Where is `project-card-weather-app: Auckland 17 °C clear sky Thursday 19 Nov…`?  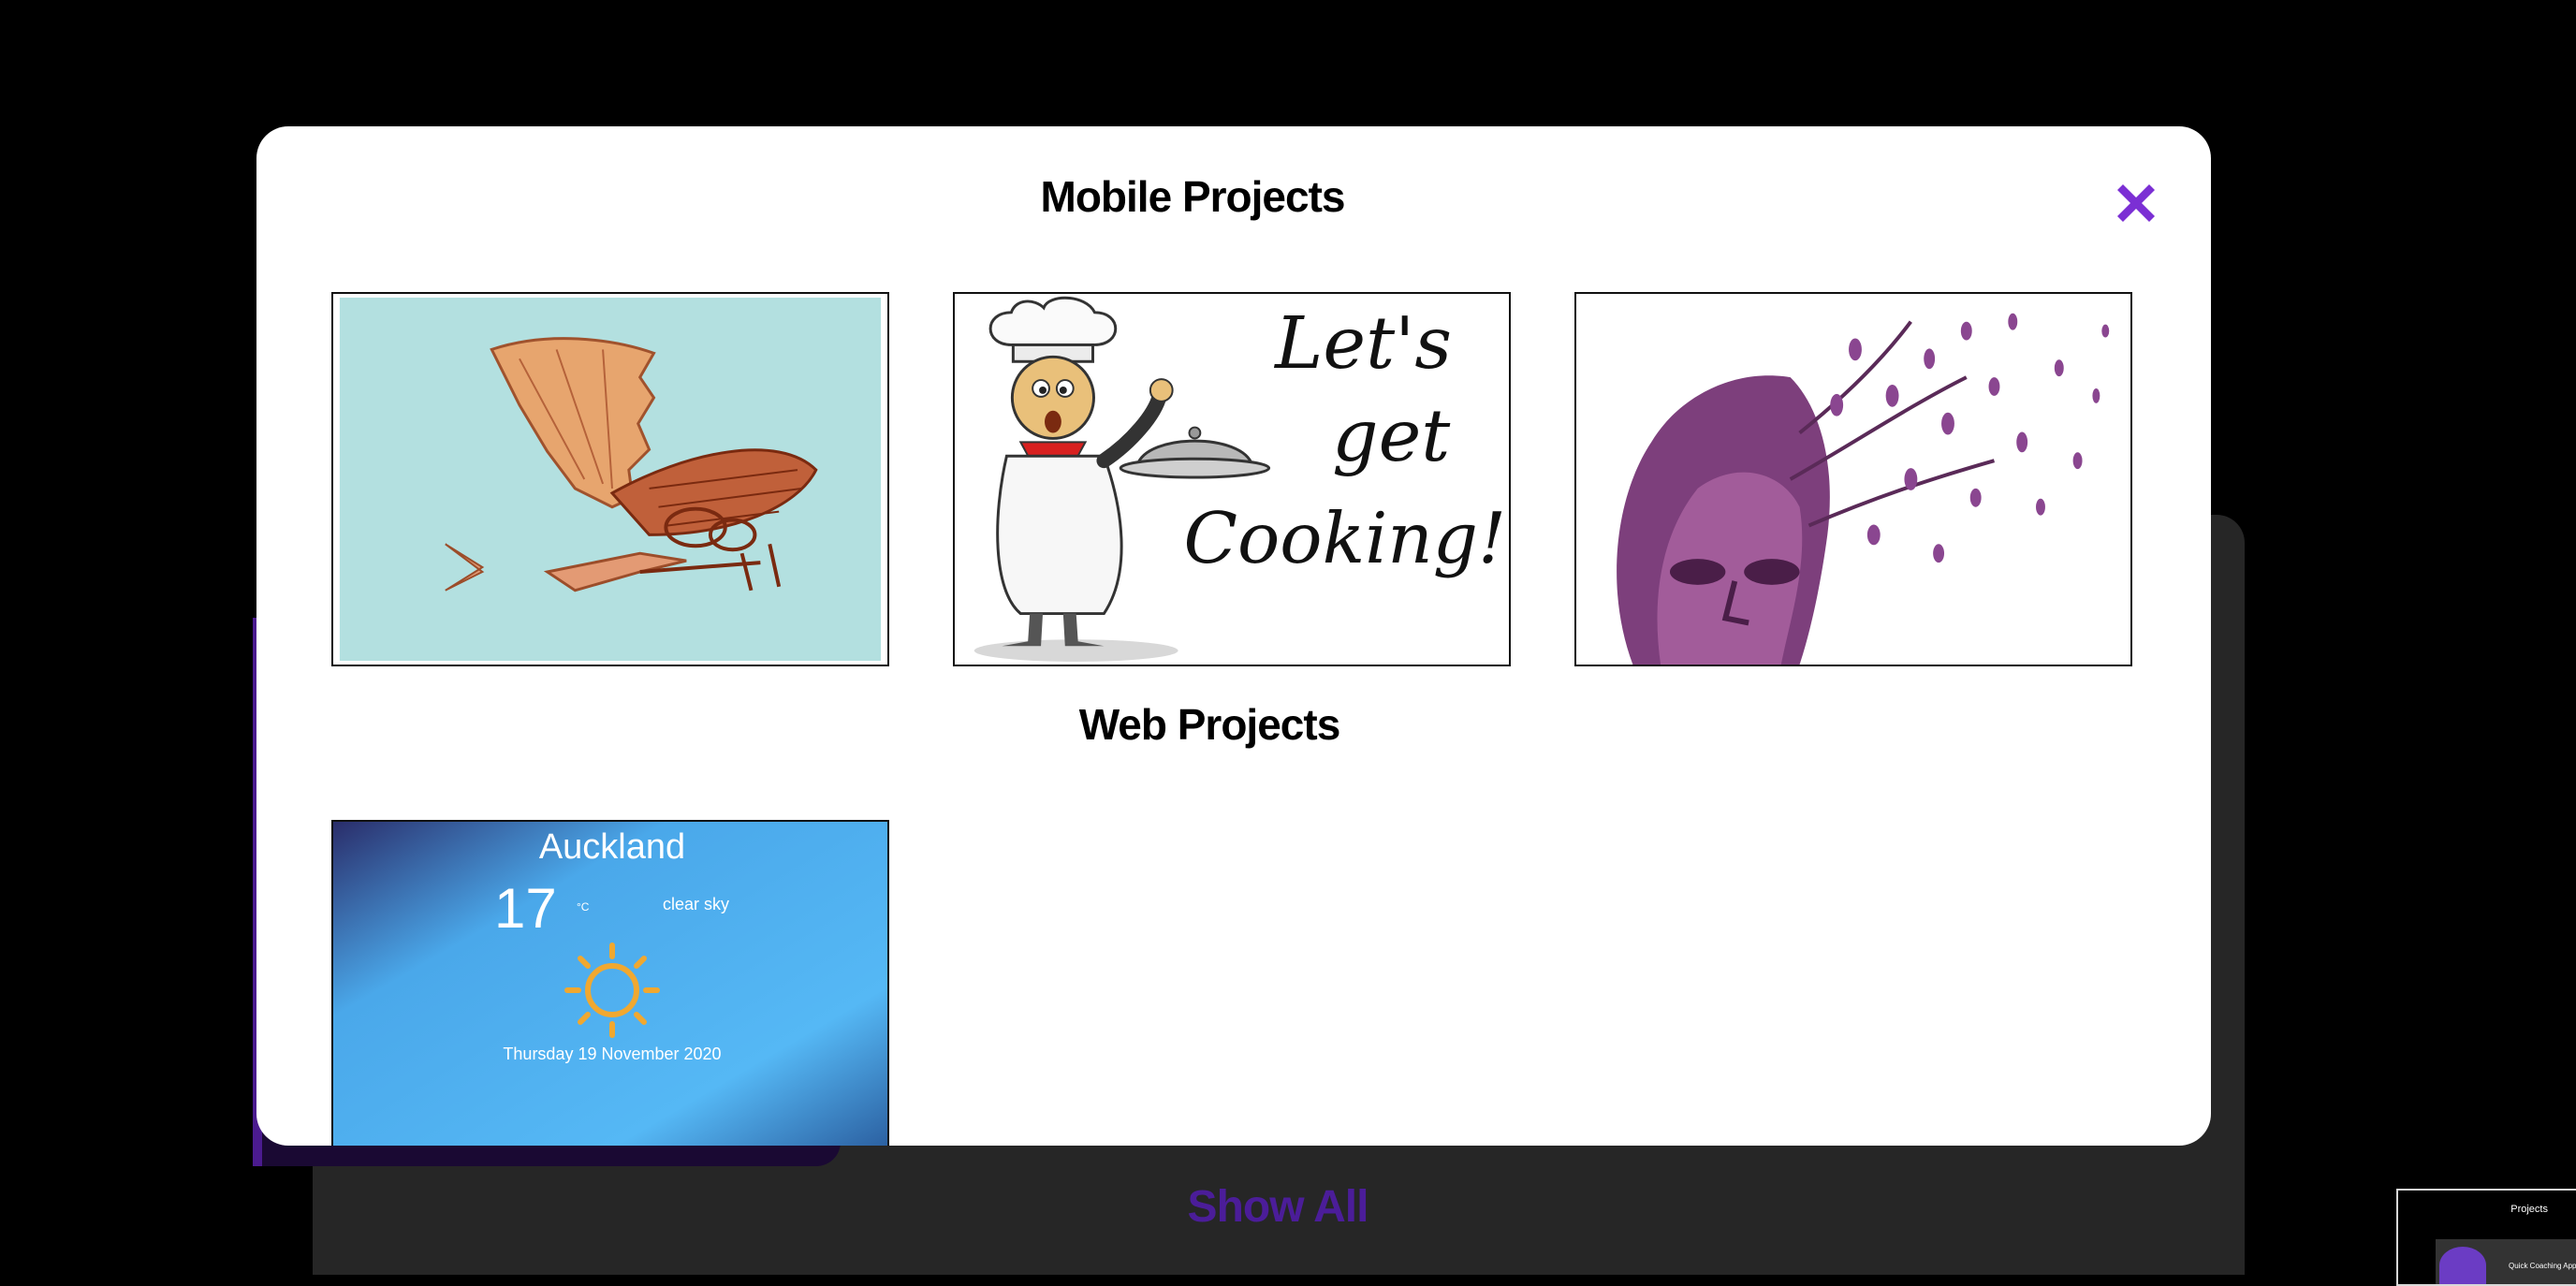
project-card-weather-app: Auckland 17 °C clear sky Thursday 19 Nov… is located at coordinates (610, 983).